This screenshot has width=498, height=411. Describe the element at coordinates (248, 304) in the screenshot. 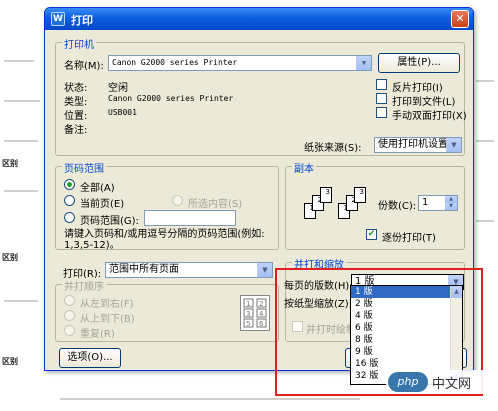

I see `svg-text: 1` at that location.